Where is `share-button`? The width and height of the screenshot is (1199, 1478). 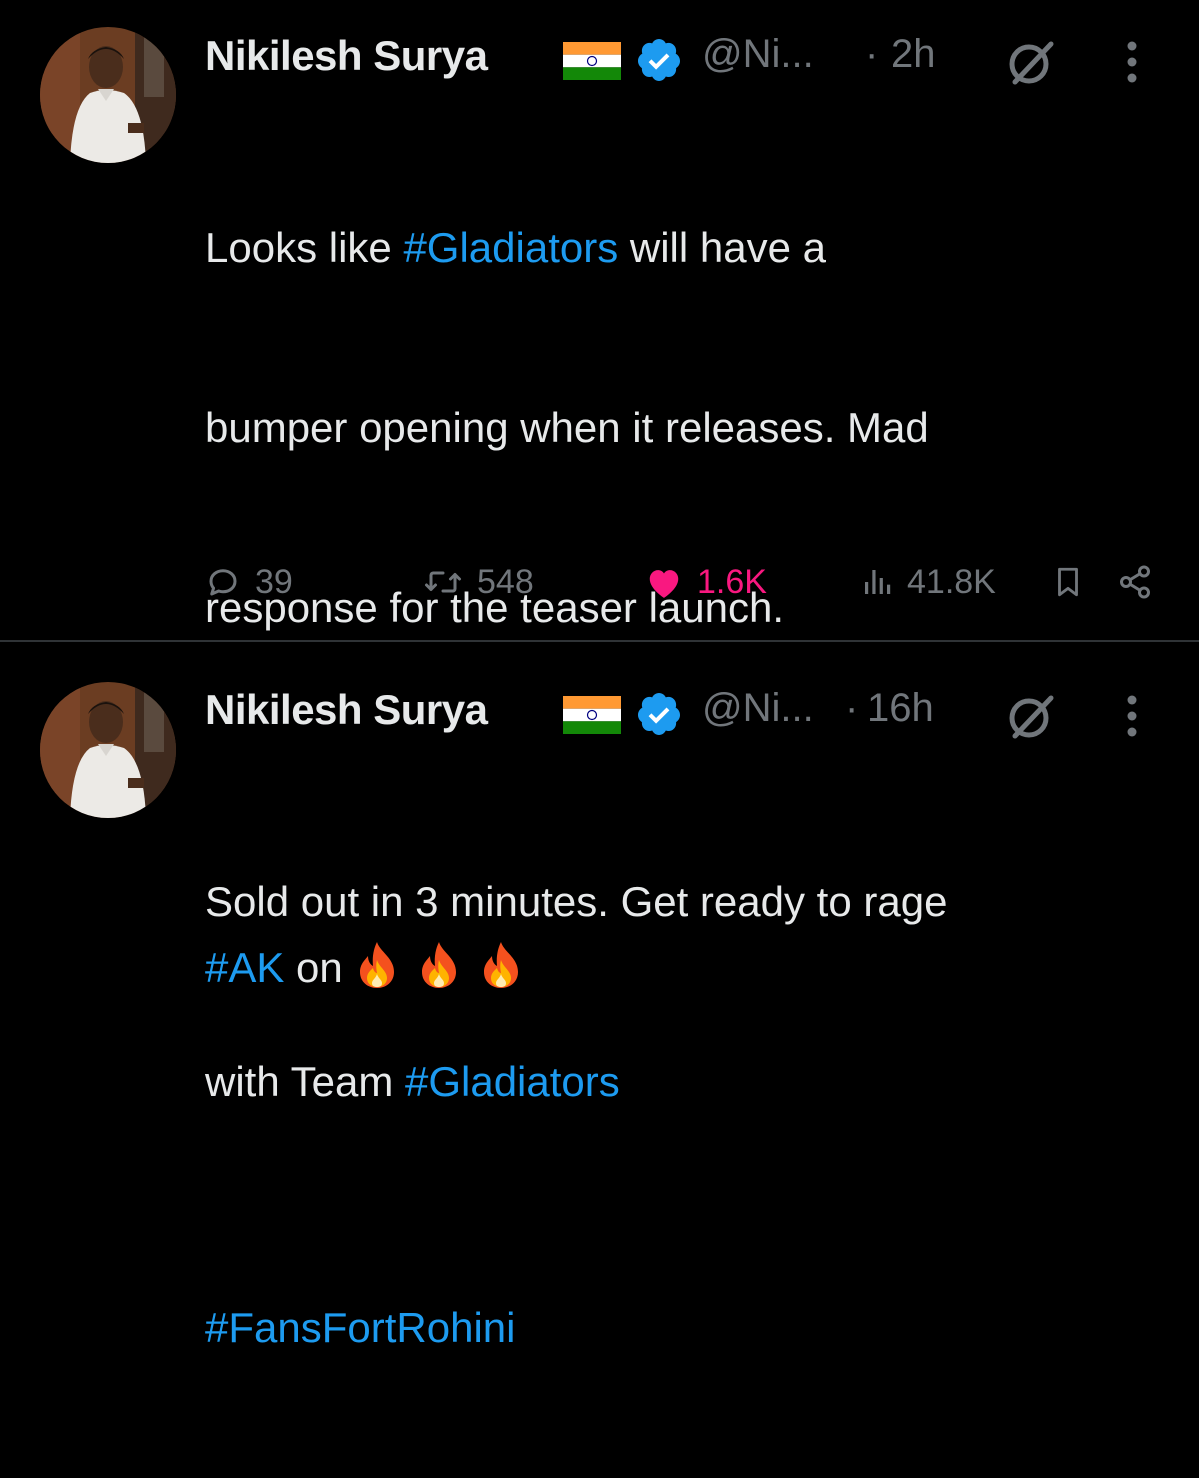
share-button is located at coordinates (1142, 582).